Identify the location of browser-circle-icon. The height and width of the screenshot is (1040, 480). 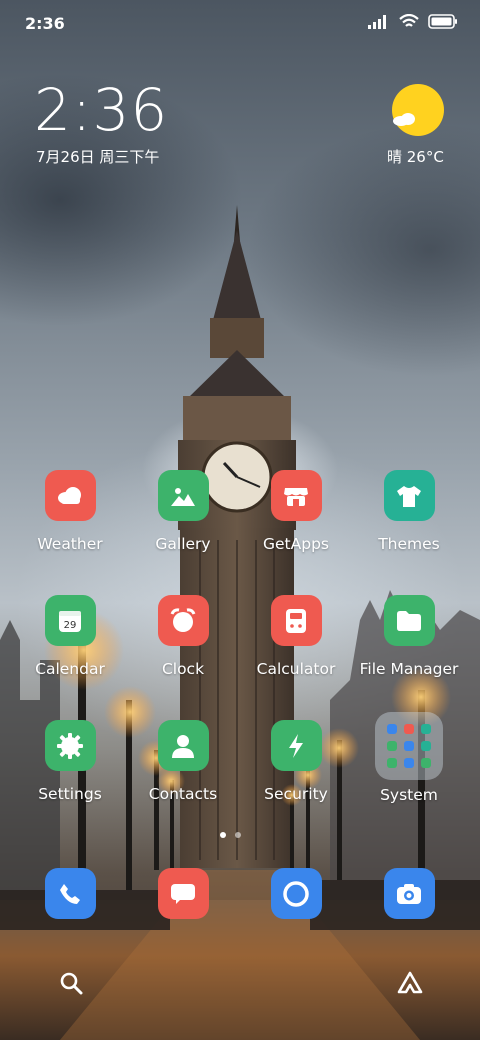
(296, 893).